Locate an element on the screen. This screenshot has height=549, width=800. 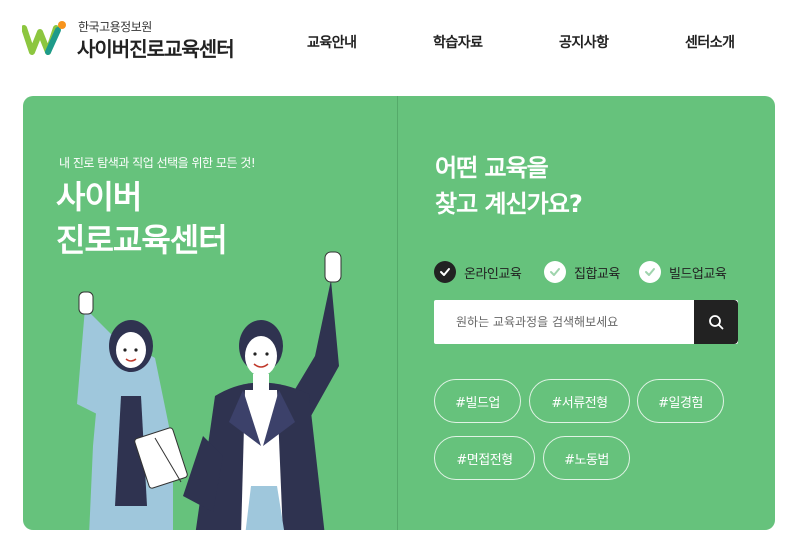
option-online-education: 온라인교육 is located at coordinates (478, 272).